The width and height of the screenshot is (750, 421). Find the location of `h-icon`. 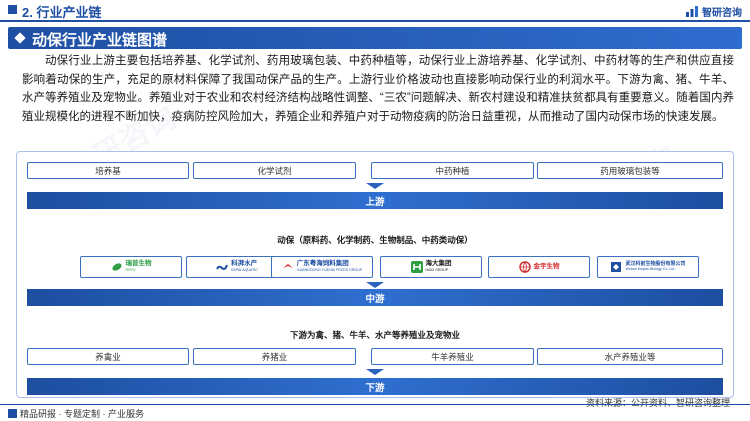

h-icon is located at coordinates (416, 267).